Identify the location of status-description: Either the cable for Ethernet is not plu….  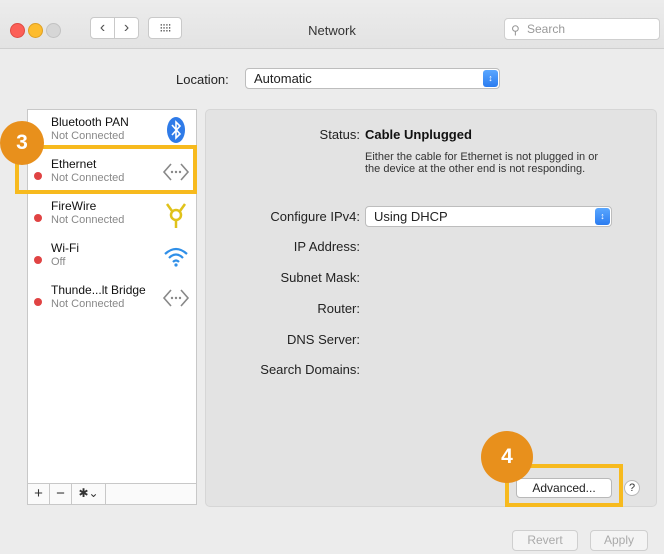
(481, 163).